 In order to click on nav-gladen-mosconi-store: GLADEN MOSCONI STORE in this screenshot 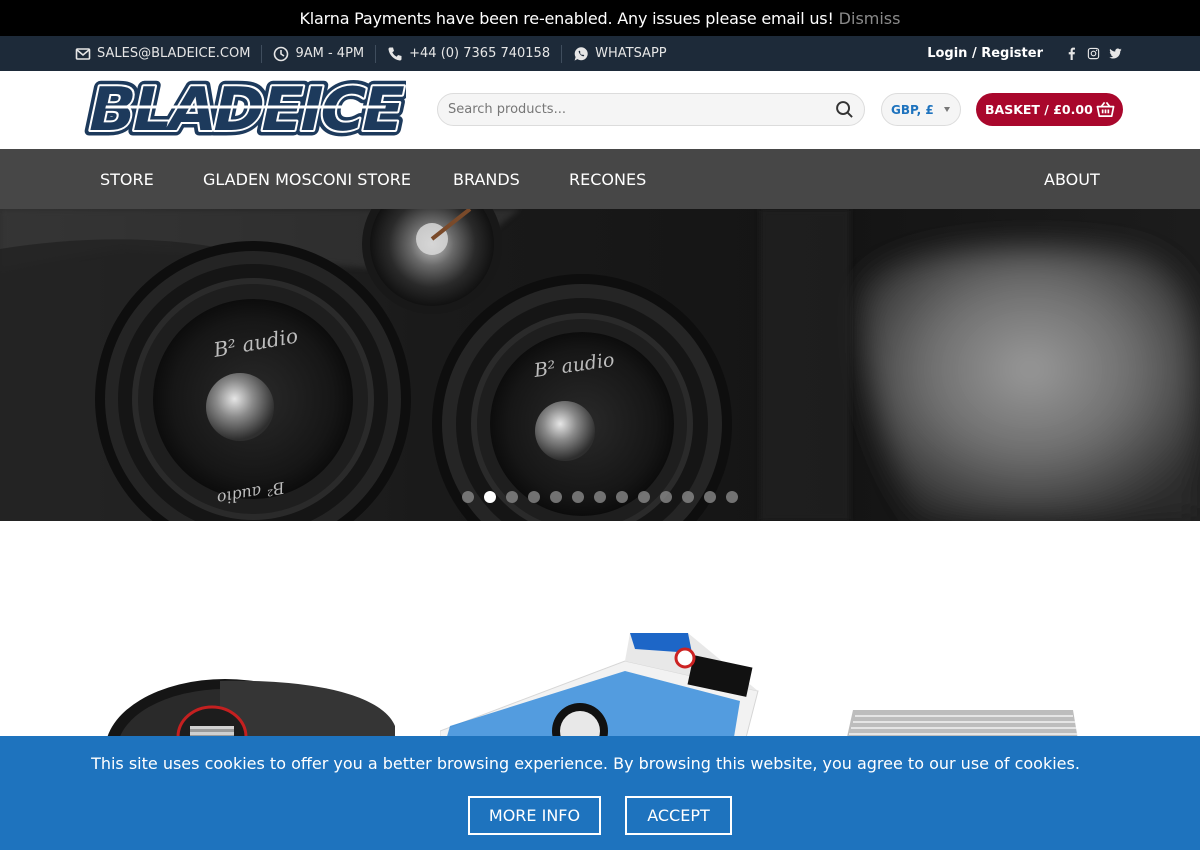, I will do `click(307, 179)`.